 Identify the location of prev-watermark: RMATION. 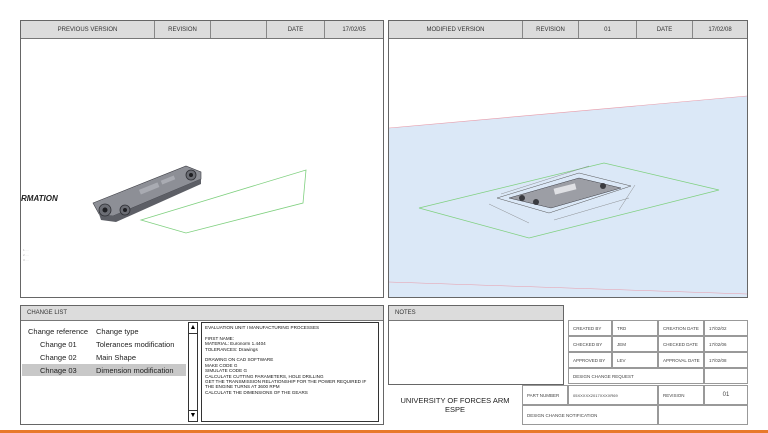
(39, 198).